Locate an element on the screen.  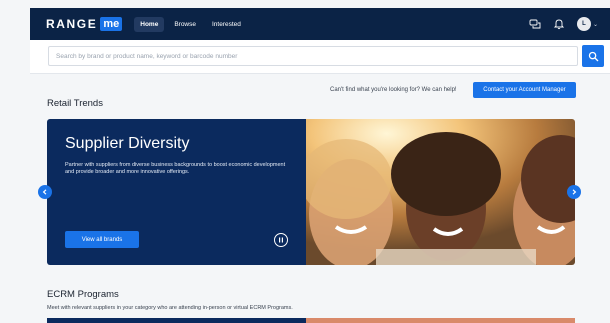
top-nav: RANGE me Home Browse Interested L ⌄ is located at coordinates (320, 24).